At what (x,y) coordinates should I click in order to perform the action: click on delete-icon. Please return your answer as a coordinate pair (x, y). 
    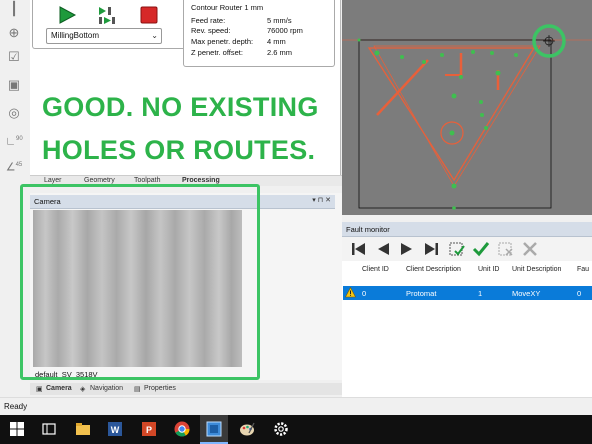
    Looking at the image, I should click on (530, 249).